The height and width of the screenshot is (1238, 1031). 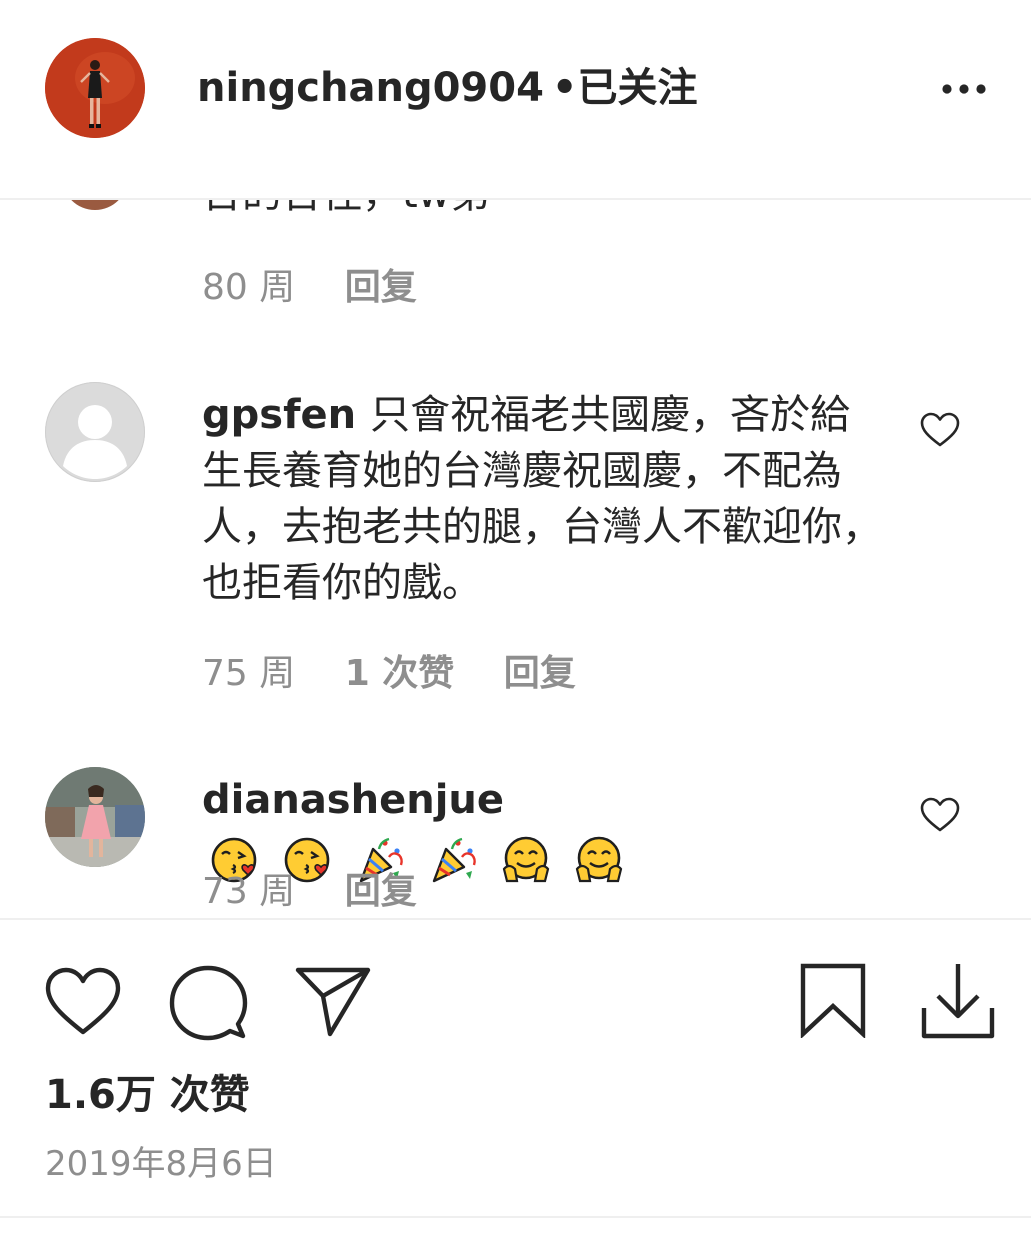 What do you see at coordinates (333, 1002) in the screenshot?
I see `send-icon` at bounding box center [333, 1002].